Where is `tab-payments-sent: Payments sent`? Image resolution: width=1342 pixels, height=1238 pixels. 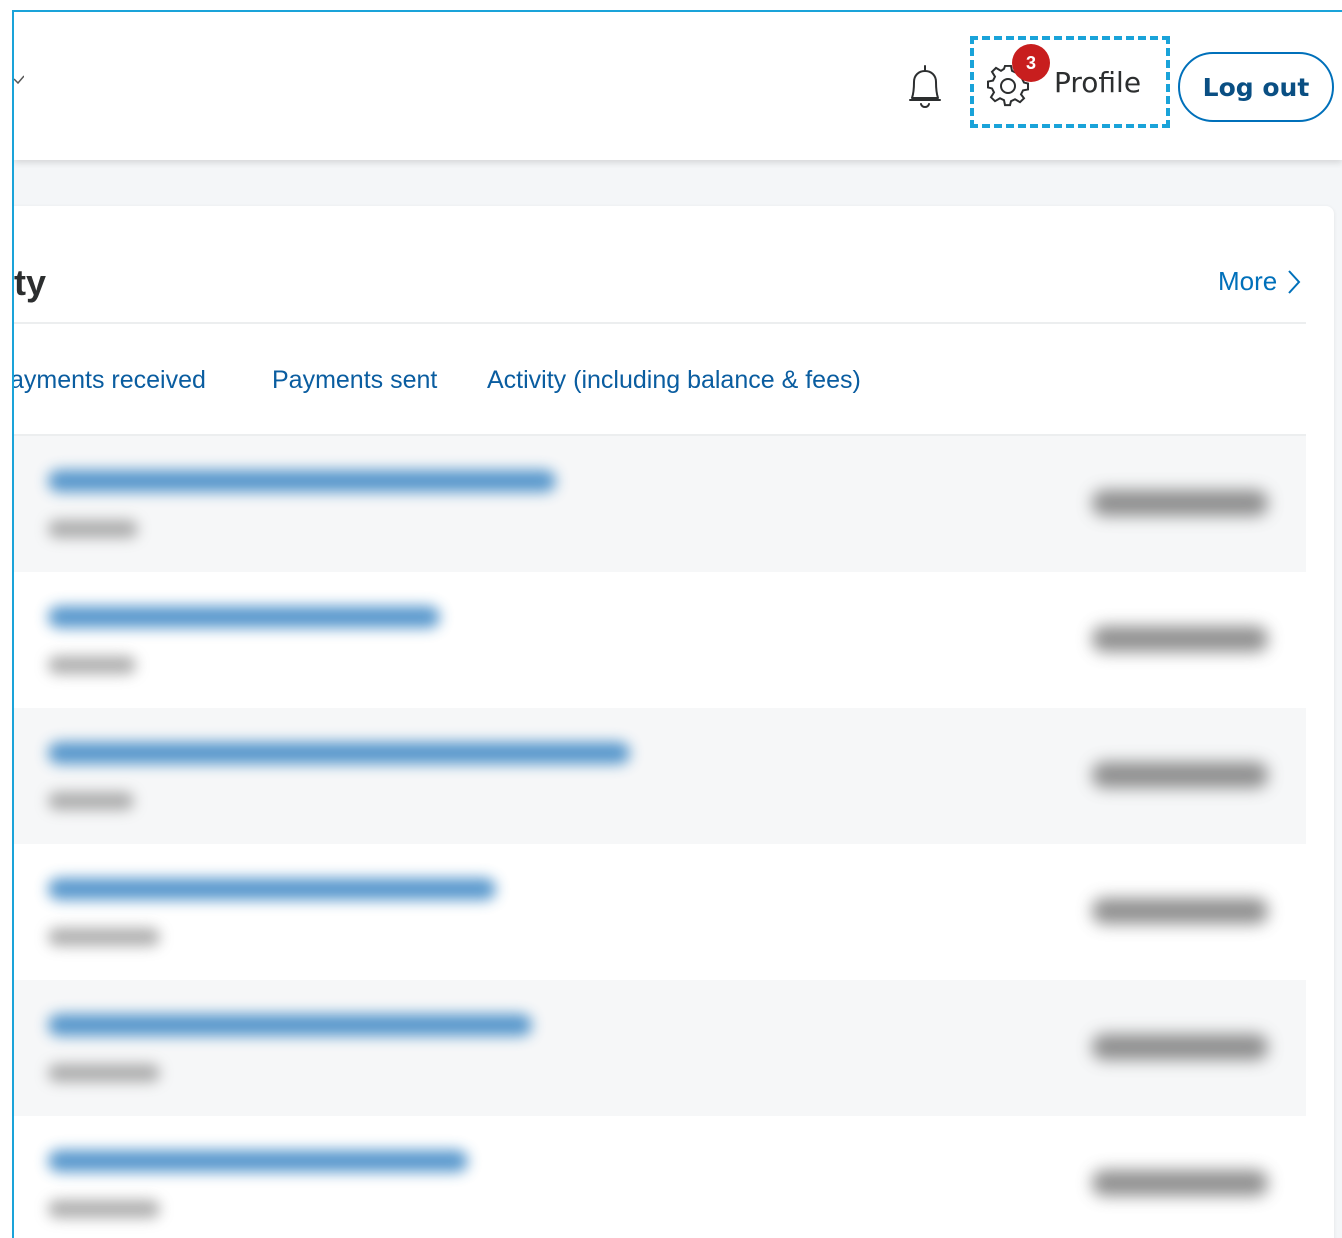
tab-payments-sent: Payments sent is located at coordinates (354, 380).